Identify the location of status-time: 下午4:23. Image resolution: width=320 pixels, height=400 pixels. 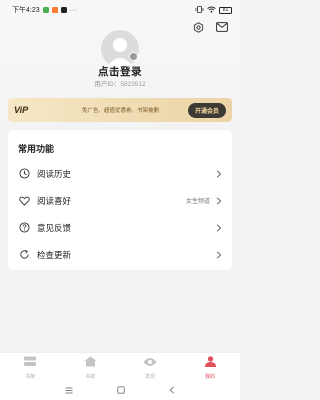
(26, 10).